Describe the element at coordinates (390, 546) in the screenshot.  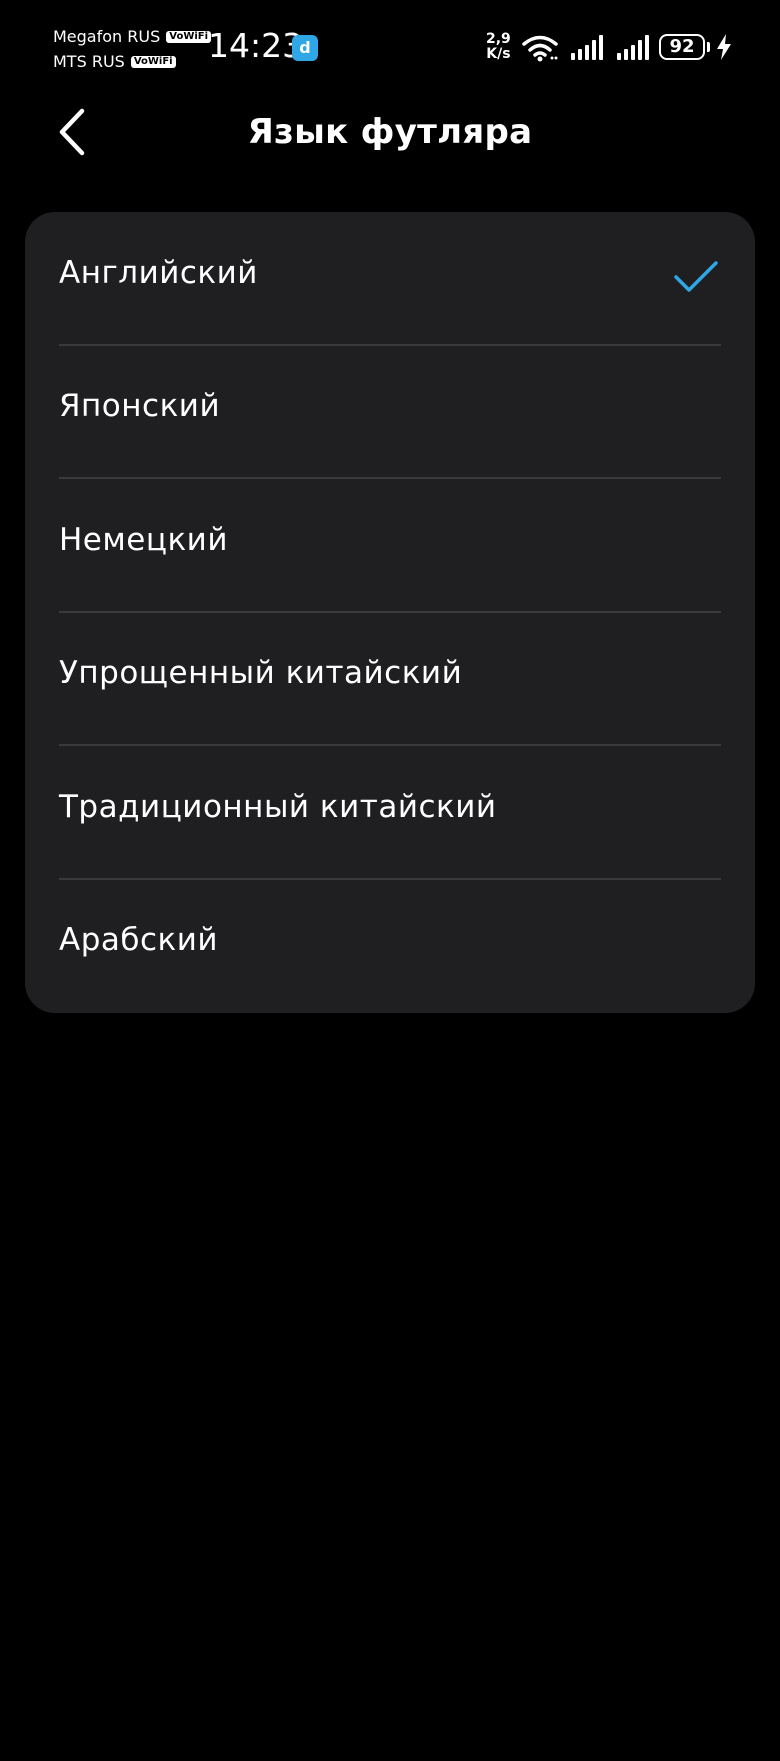
I see `language-option-german: Немецкий` at that location.